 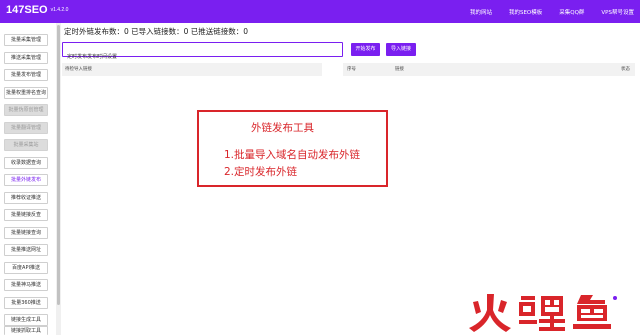 I want to click on sidebar-item-batch-collect: 批量采集管理, so click(x=26, y=40).